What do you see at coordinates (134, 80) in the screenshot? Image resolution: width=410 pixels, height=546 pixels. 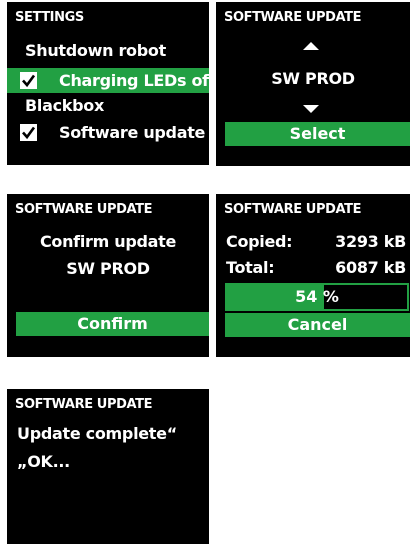 I see `menu-item-label: Charging LEDs off` at bounding box center [134, 80].